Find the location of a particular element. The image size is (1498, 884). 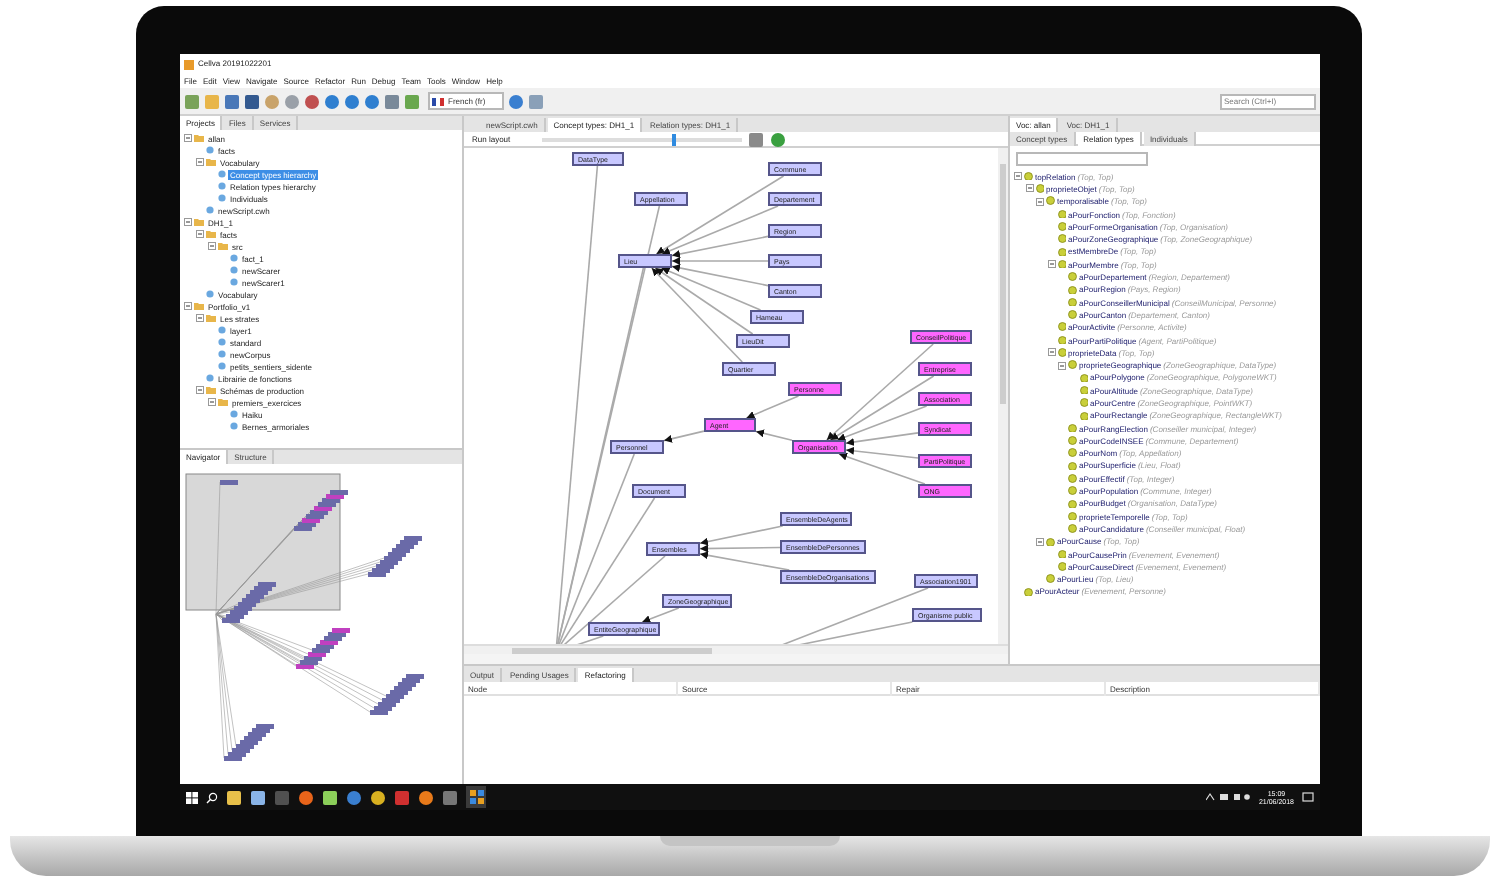

grid-icon is located at coordinates (476, 797).